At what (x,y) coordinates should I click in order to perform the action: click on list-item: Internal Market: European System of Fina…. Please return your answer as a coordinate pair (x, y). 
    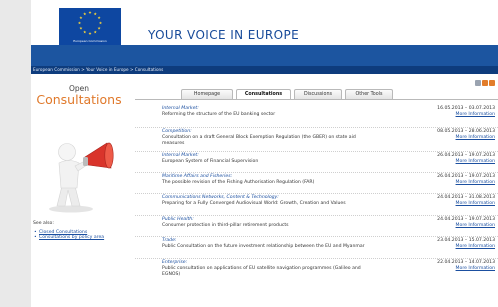
    Looking at the image, I should click on (316, 163).